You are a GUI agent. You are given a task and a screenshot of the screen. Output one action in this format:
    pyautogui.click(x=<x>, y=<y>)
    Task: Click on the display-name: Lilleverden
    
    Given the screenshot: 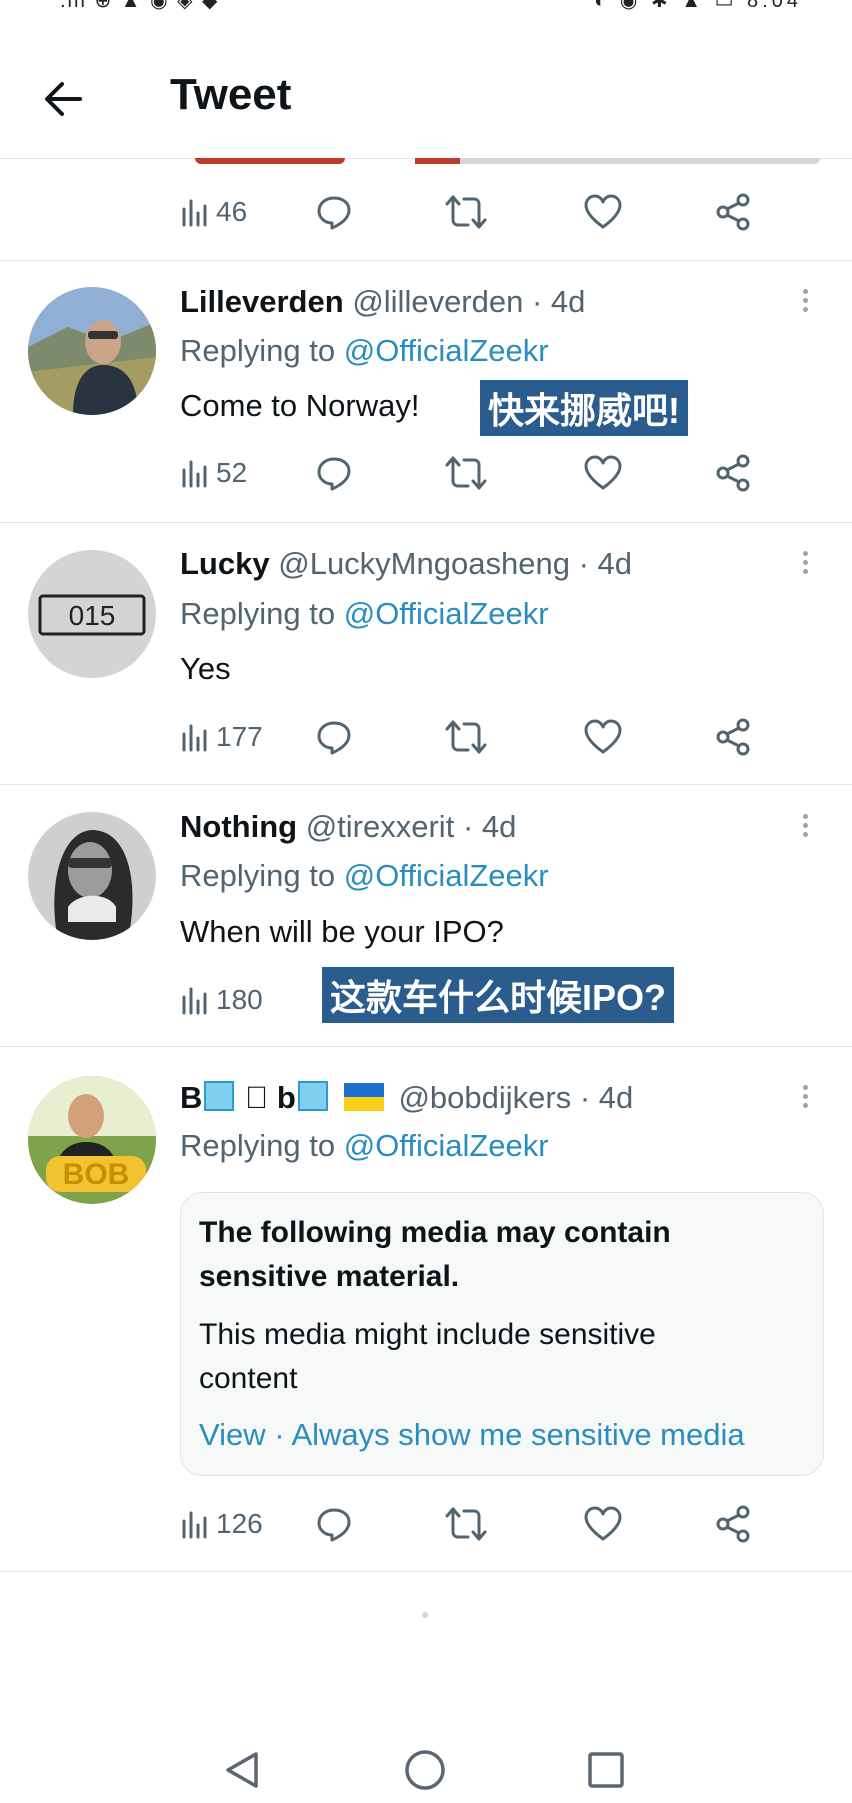 What is the action you would take?
    pyautogui.click(x=262, y=301)
    